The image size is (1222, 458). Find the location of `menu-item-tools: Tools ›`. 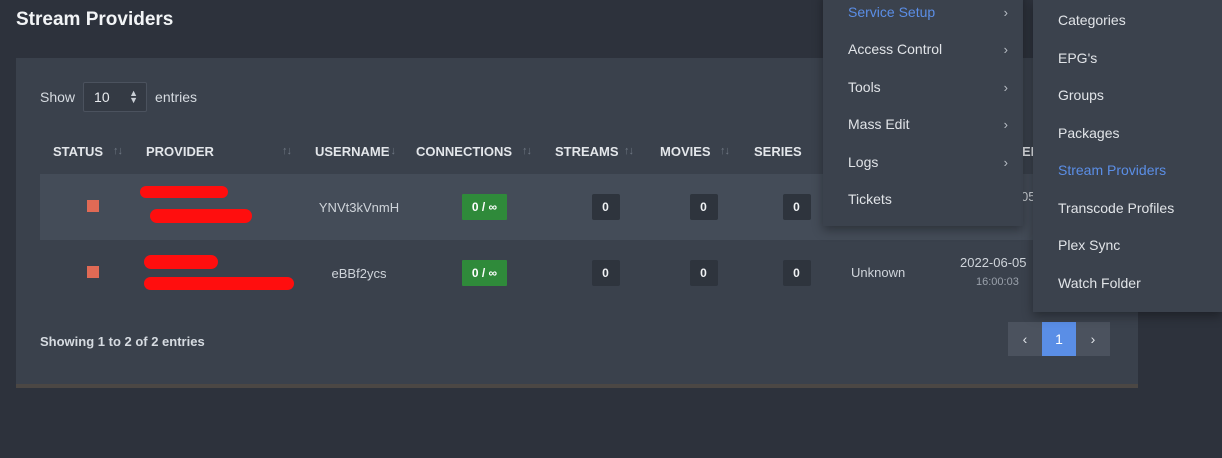

menu-item-tools: Tools › is located at coordinates (928, 87).